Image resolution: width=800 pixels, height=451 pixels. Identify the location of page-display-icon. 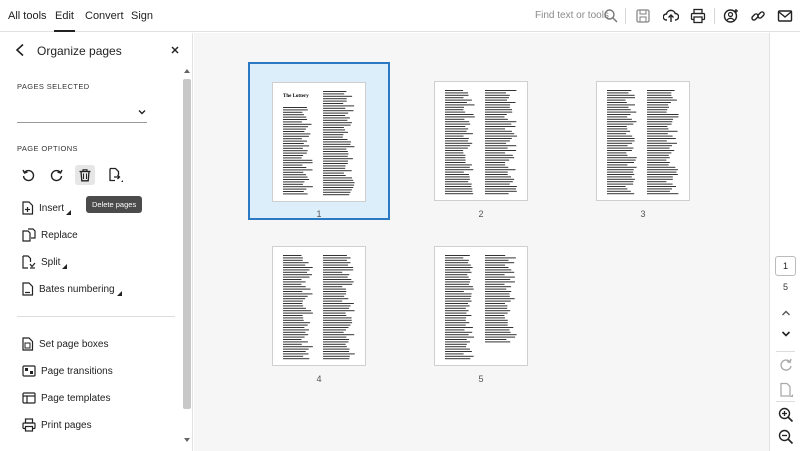
(786, 390).